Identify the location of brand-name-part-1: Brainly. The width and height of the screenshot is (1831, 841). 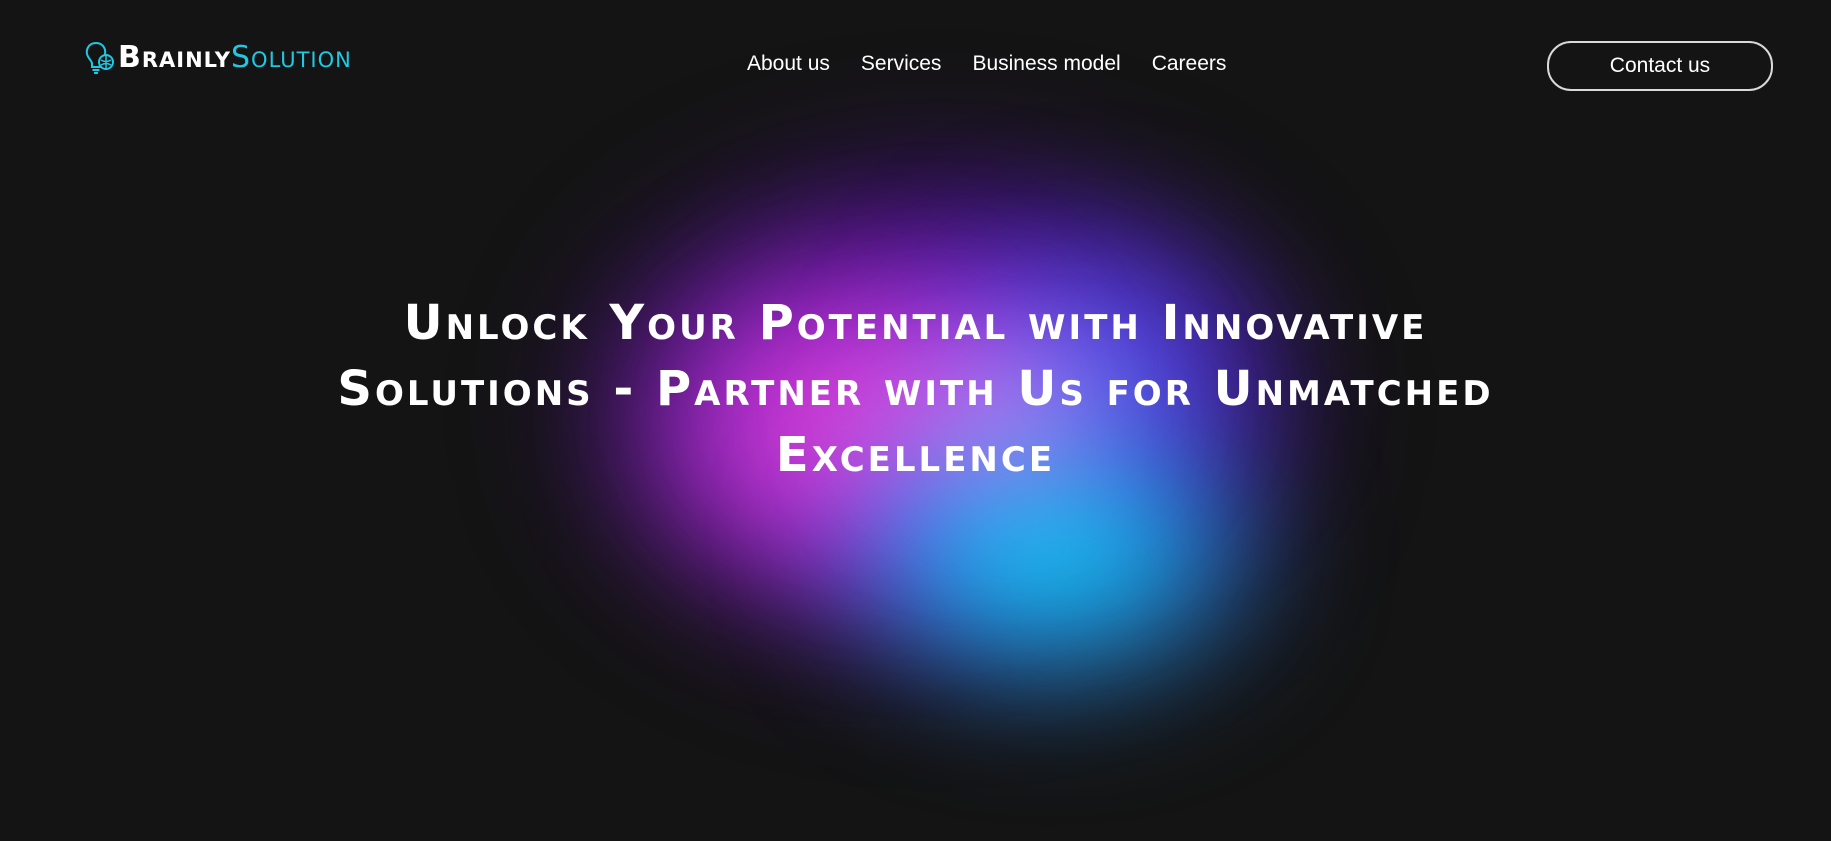
(174, 57).